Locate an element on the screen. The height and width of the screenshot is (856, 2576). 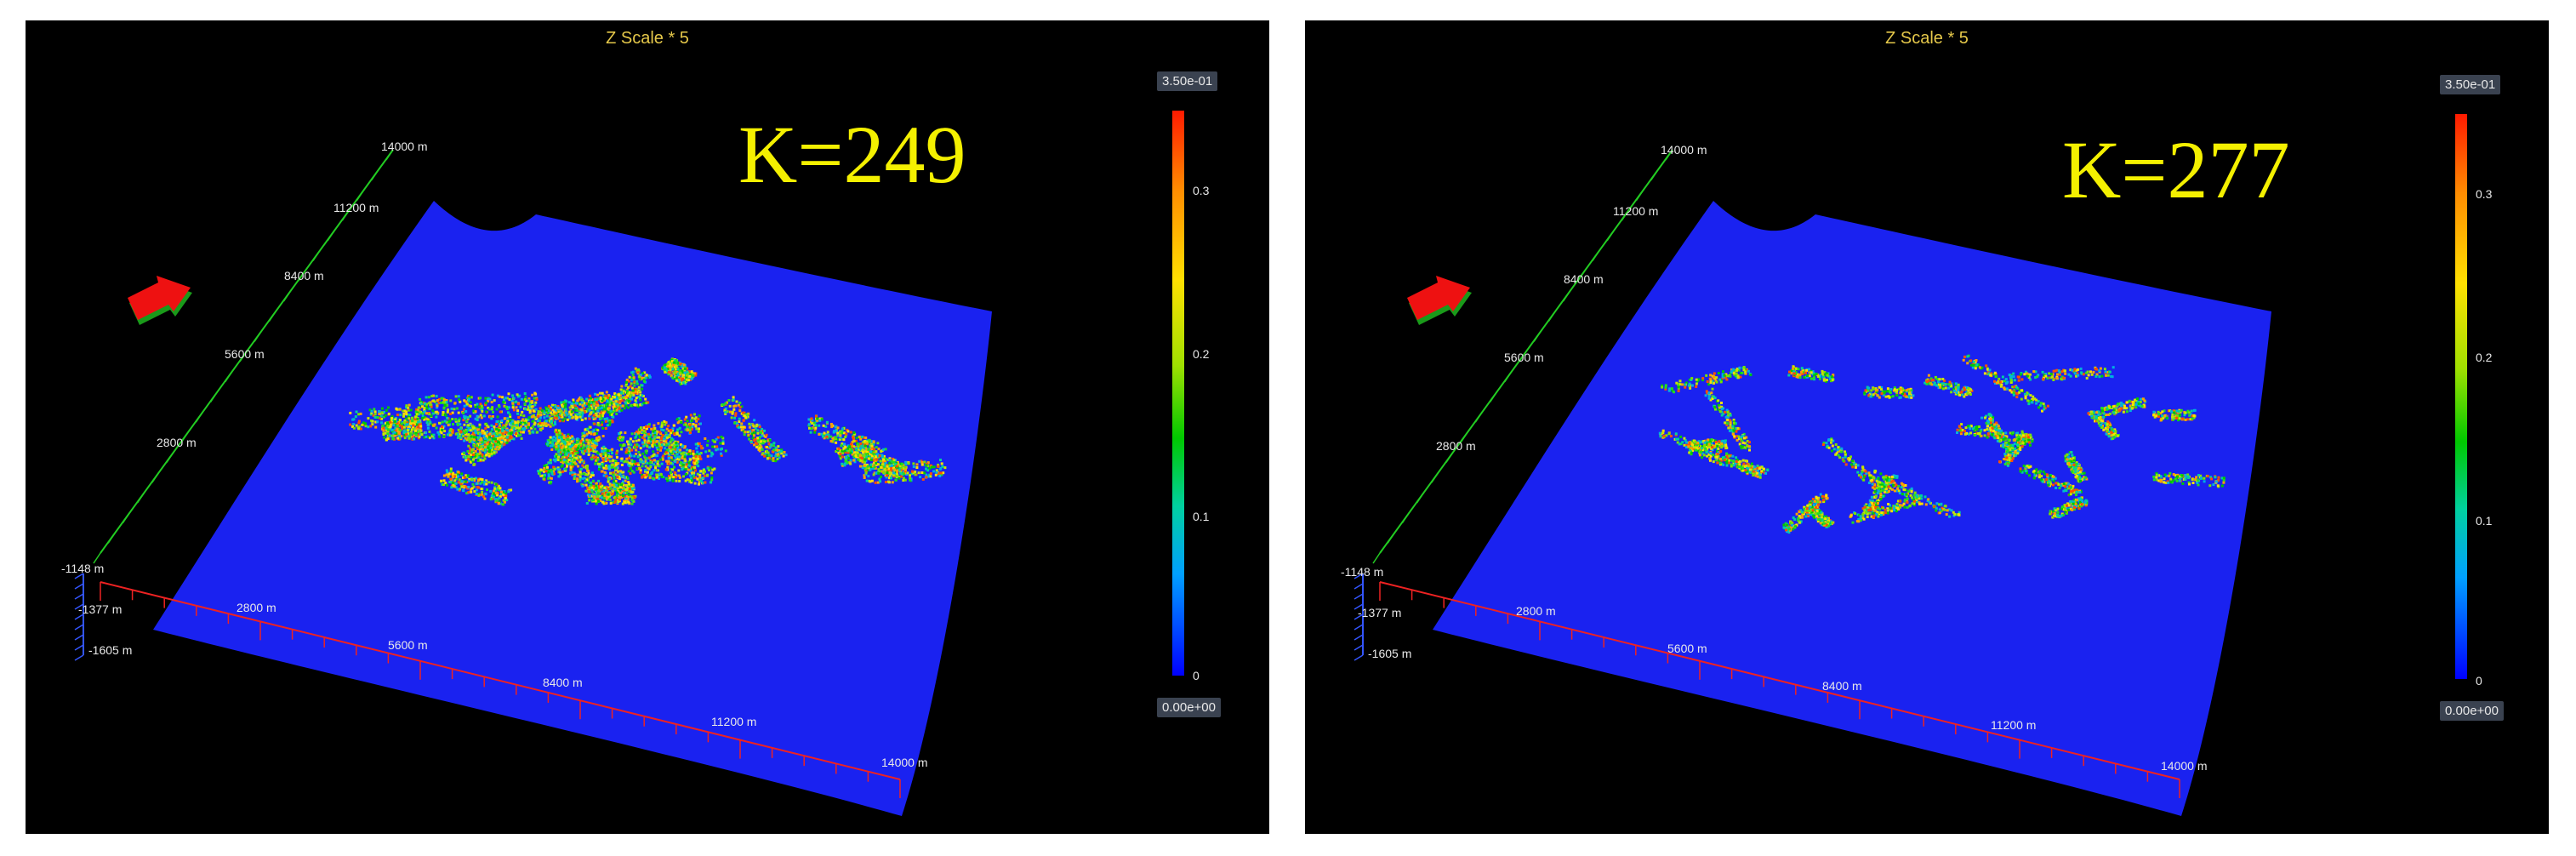
k-label: K=249 is located at coordinates (852, 154).